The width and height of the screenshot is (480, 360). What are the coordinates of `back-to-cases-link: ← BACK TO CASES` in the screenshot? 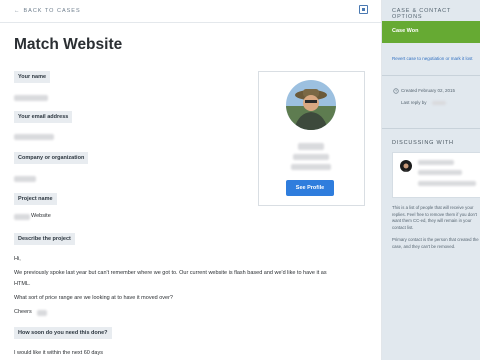 It's located at (47, 11).